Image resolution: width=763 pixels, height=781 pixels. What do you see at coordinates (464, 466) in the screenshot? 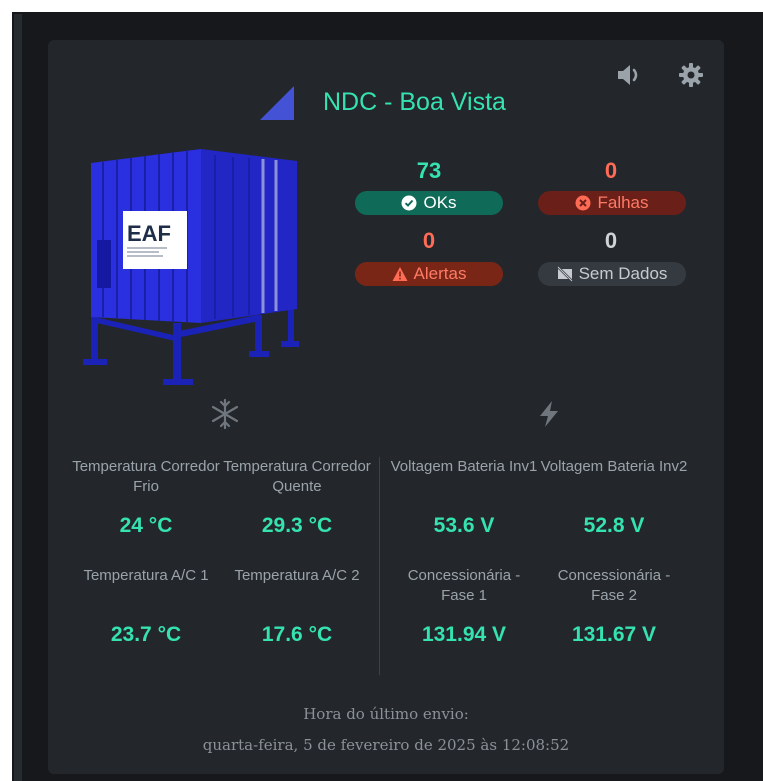
I see `metric-label: Voltagem Bateria Inv1` at bounding box center [464, 466].